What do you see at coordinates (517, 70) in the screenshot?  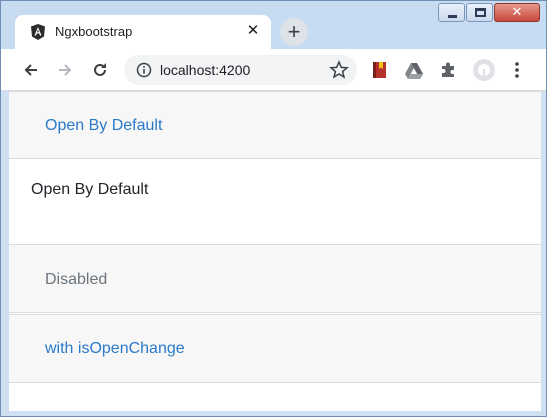 I see `kebab-menu-icon` at bounding box center [517, 70].